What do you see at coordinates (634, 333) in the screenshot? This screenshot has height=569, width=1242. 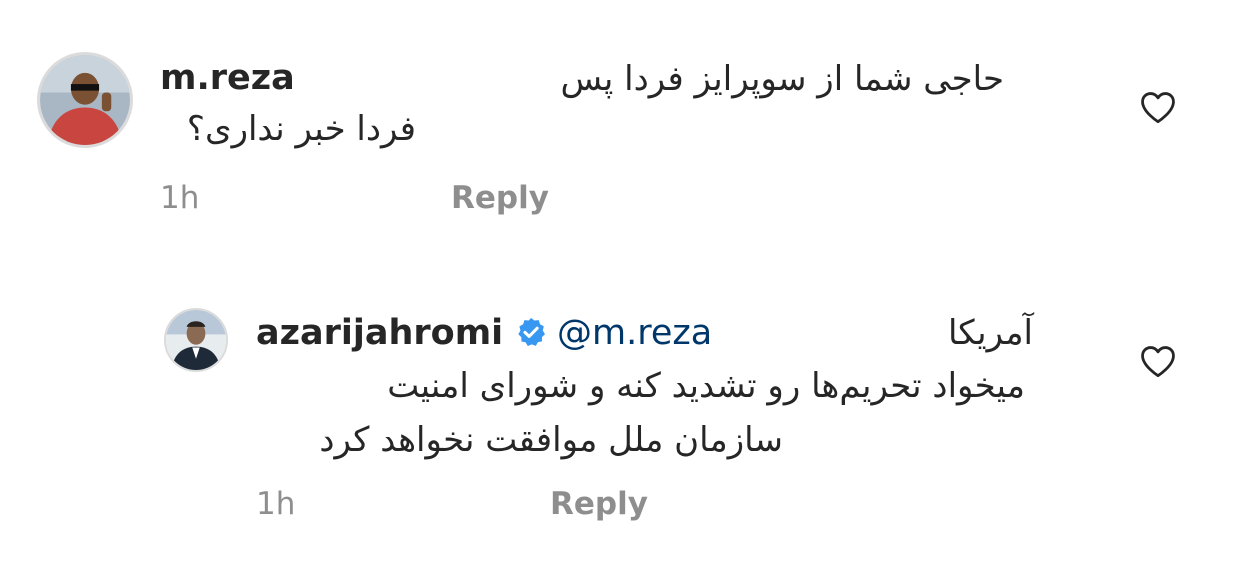 I see `mention-link: @m.reza` at bounding box center [634, 333].